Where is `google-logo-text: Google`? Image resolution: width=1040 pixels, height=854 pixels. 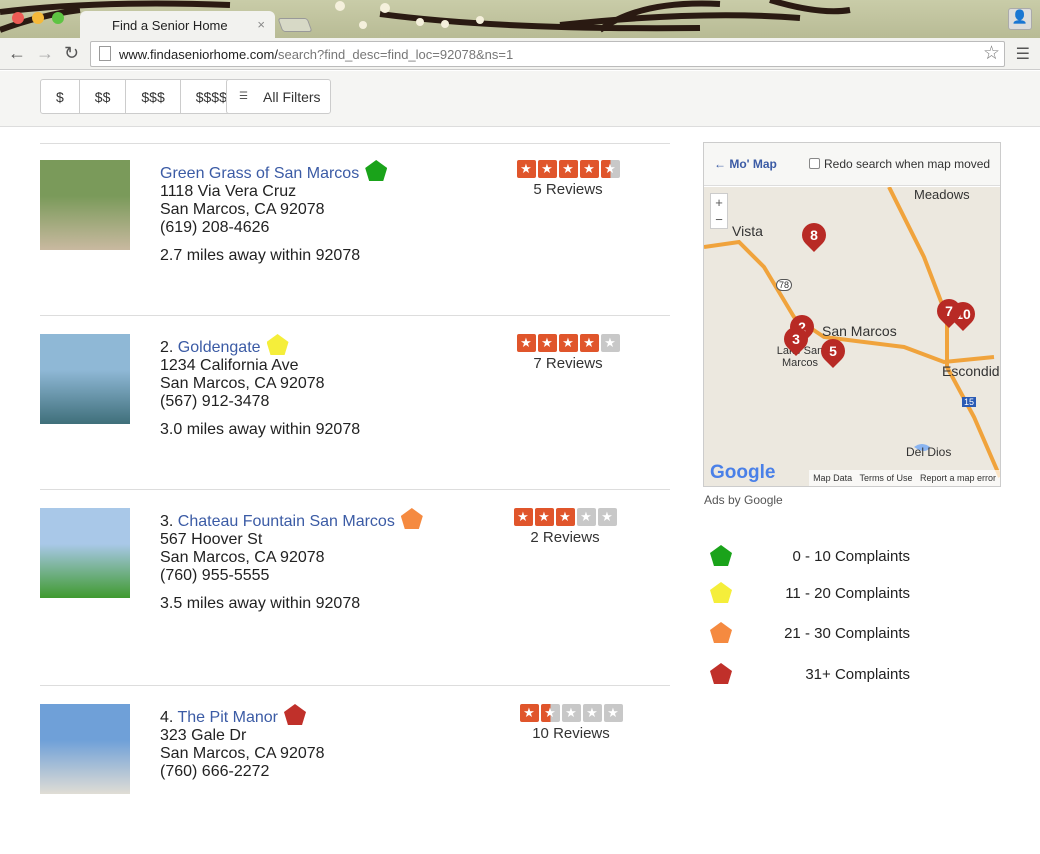
google-logo-text: Google is located at coordinates (743, 472).